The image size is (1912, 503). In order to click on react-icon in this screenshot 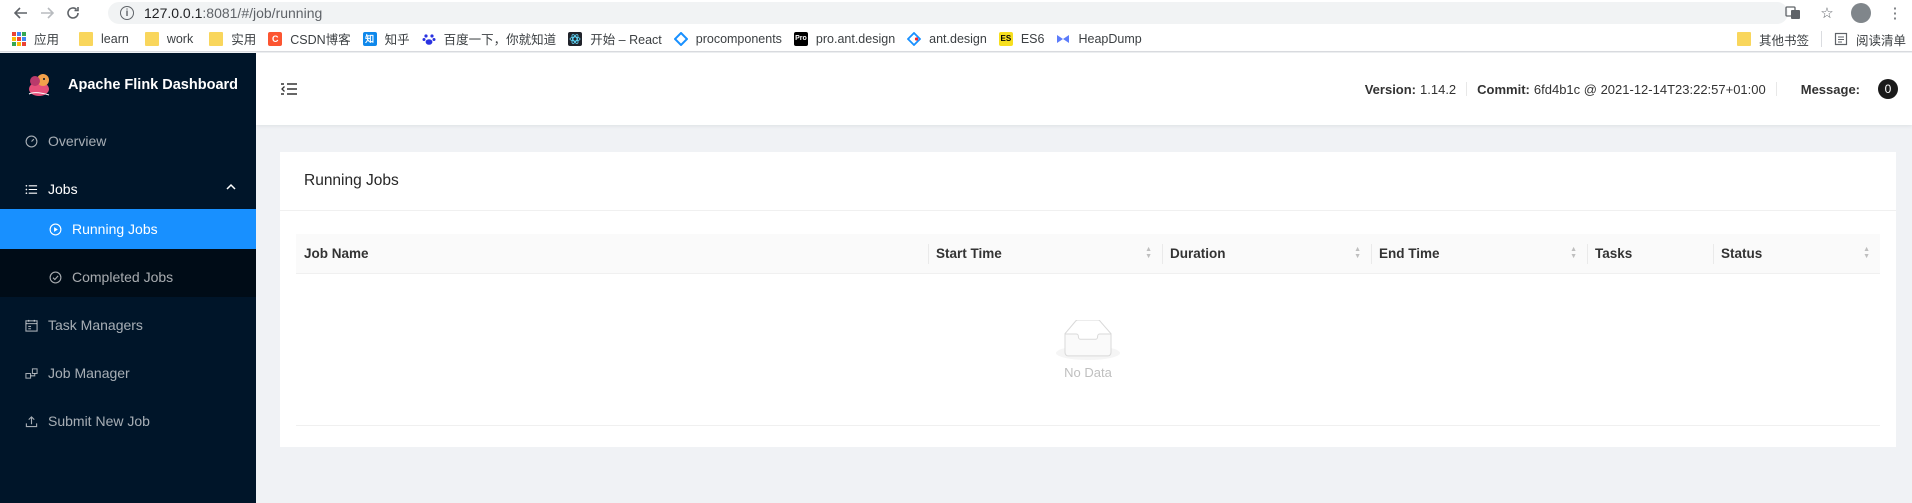, I will do `click(575, 38)`.